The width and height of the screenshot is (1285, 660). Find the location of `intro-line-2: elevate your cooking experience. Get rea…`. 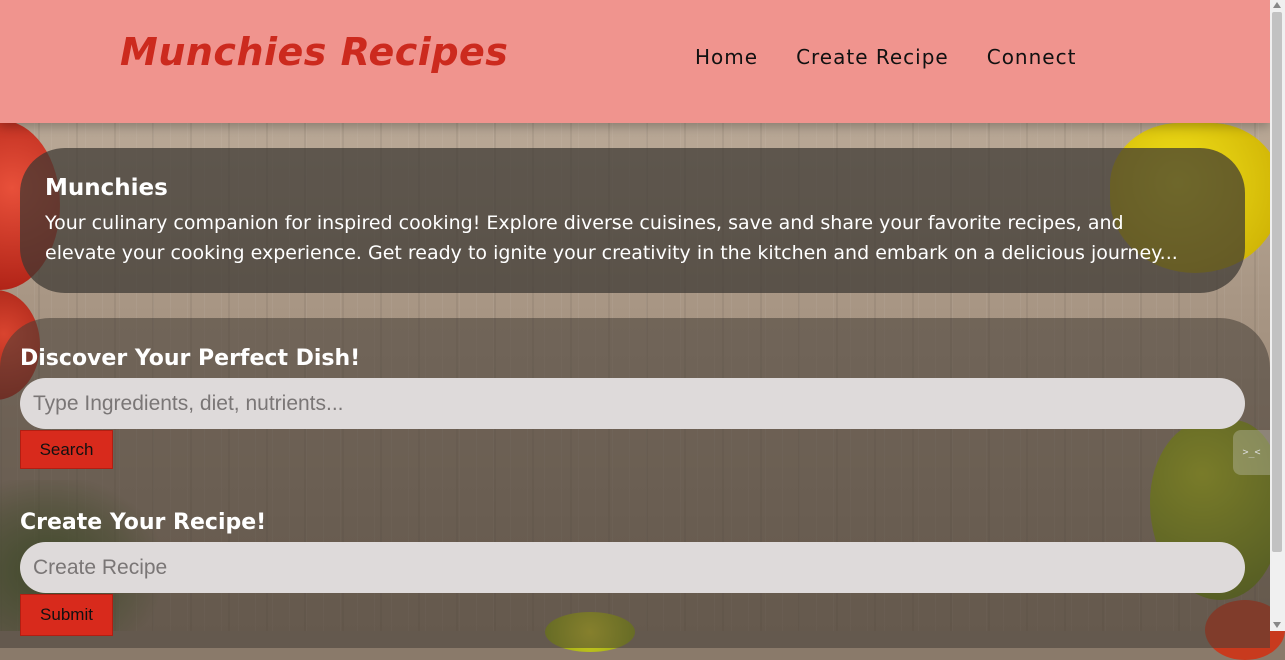

intro-line-2: elevate your cooking experience. Get rea… is located at coordinates (611, 253).